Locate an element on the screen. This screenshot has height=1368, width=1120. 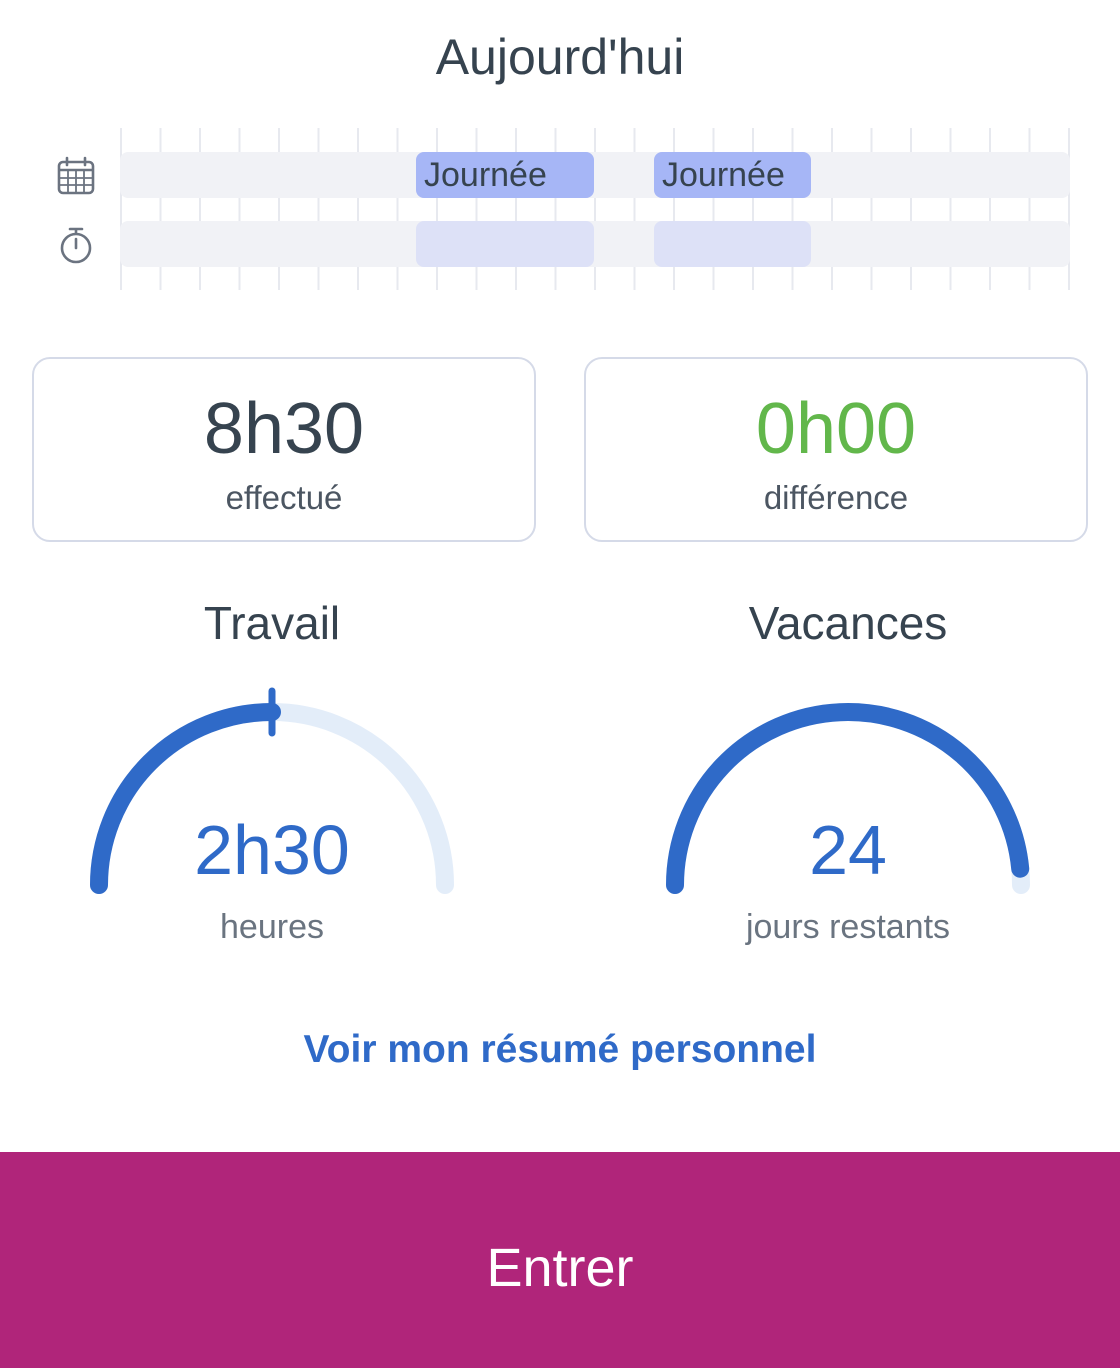
work-hours-value: 2h30 is located at coordinates (272, 850).